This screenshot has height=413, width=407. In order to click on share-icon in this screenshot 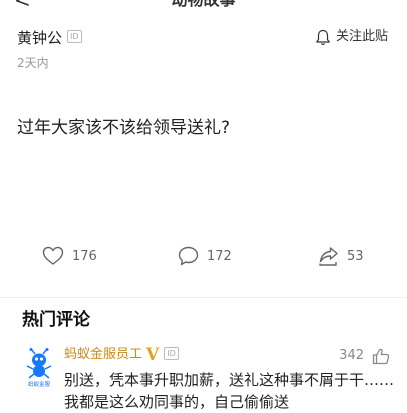, I will do `click(328, 256)`.